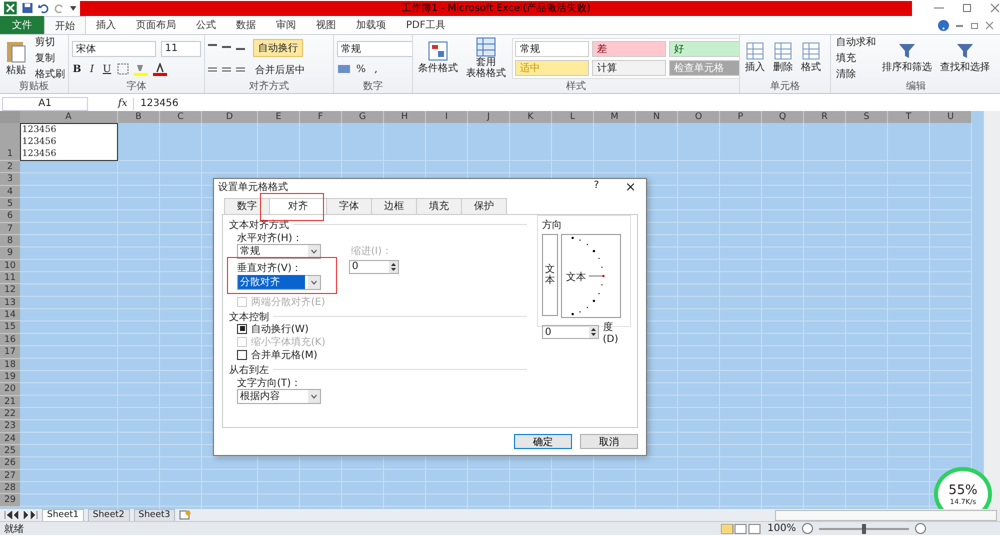  Describe the element at coordinates (10, 463) in the screenshot. I see `row-header: 26` at that location.